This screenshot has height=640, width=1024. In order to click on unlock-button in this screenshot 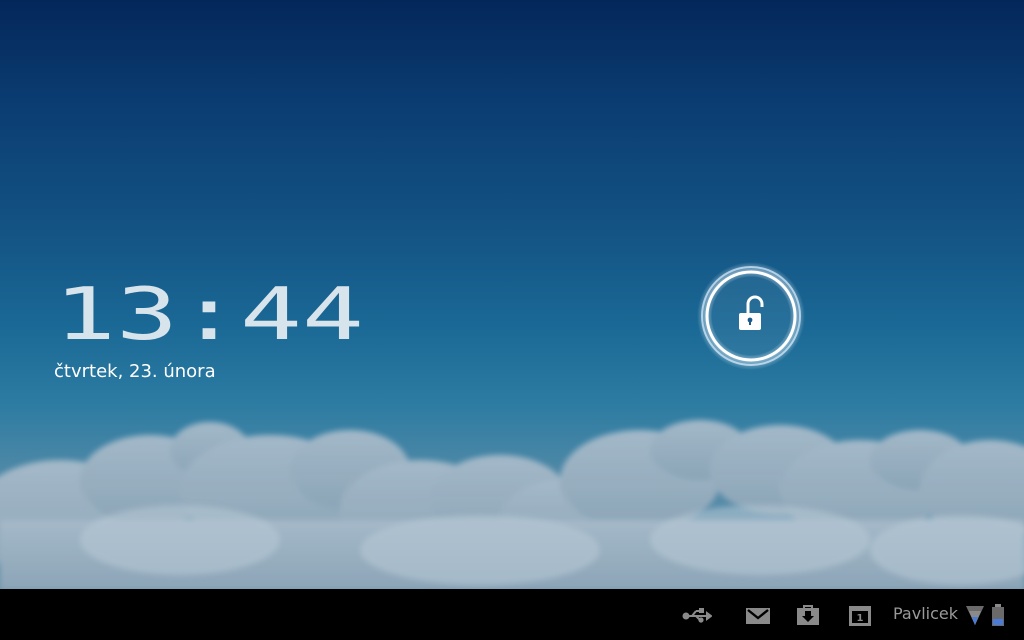, I will do `click(751, 316)`.